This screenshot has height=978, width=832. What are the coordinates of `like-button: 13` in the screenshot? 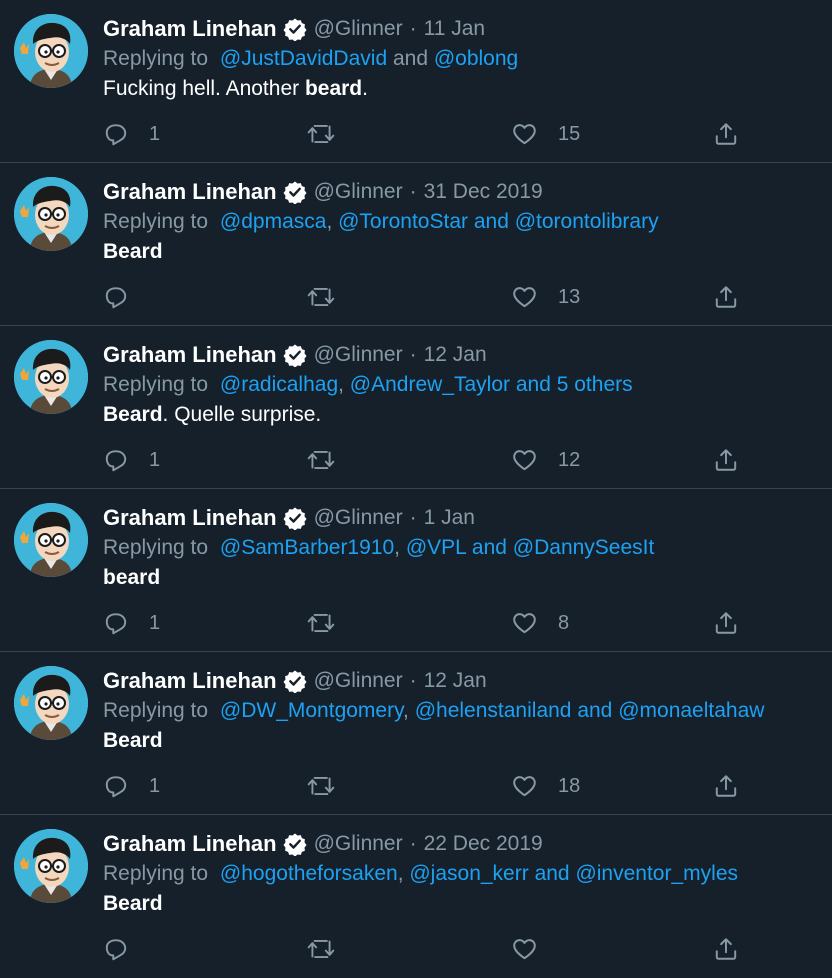 It's located at (545, 297).